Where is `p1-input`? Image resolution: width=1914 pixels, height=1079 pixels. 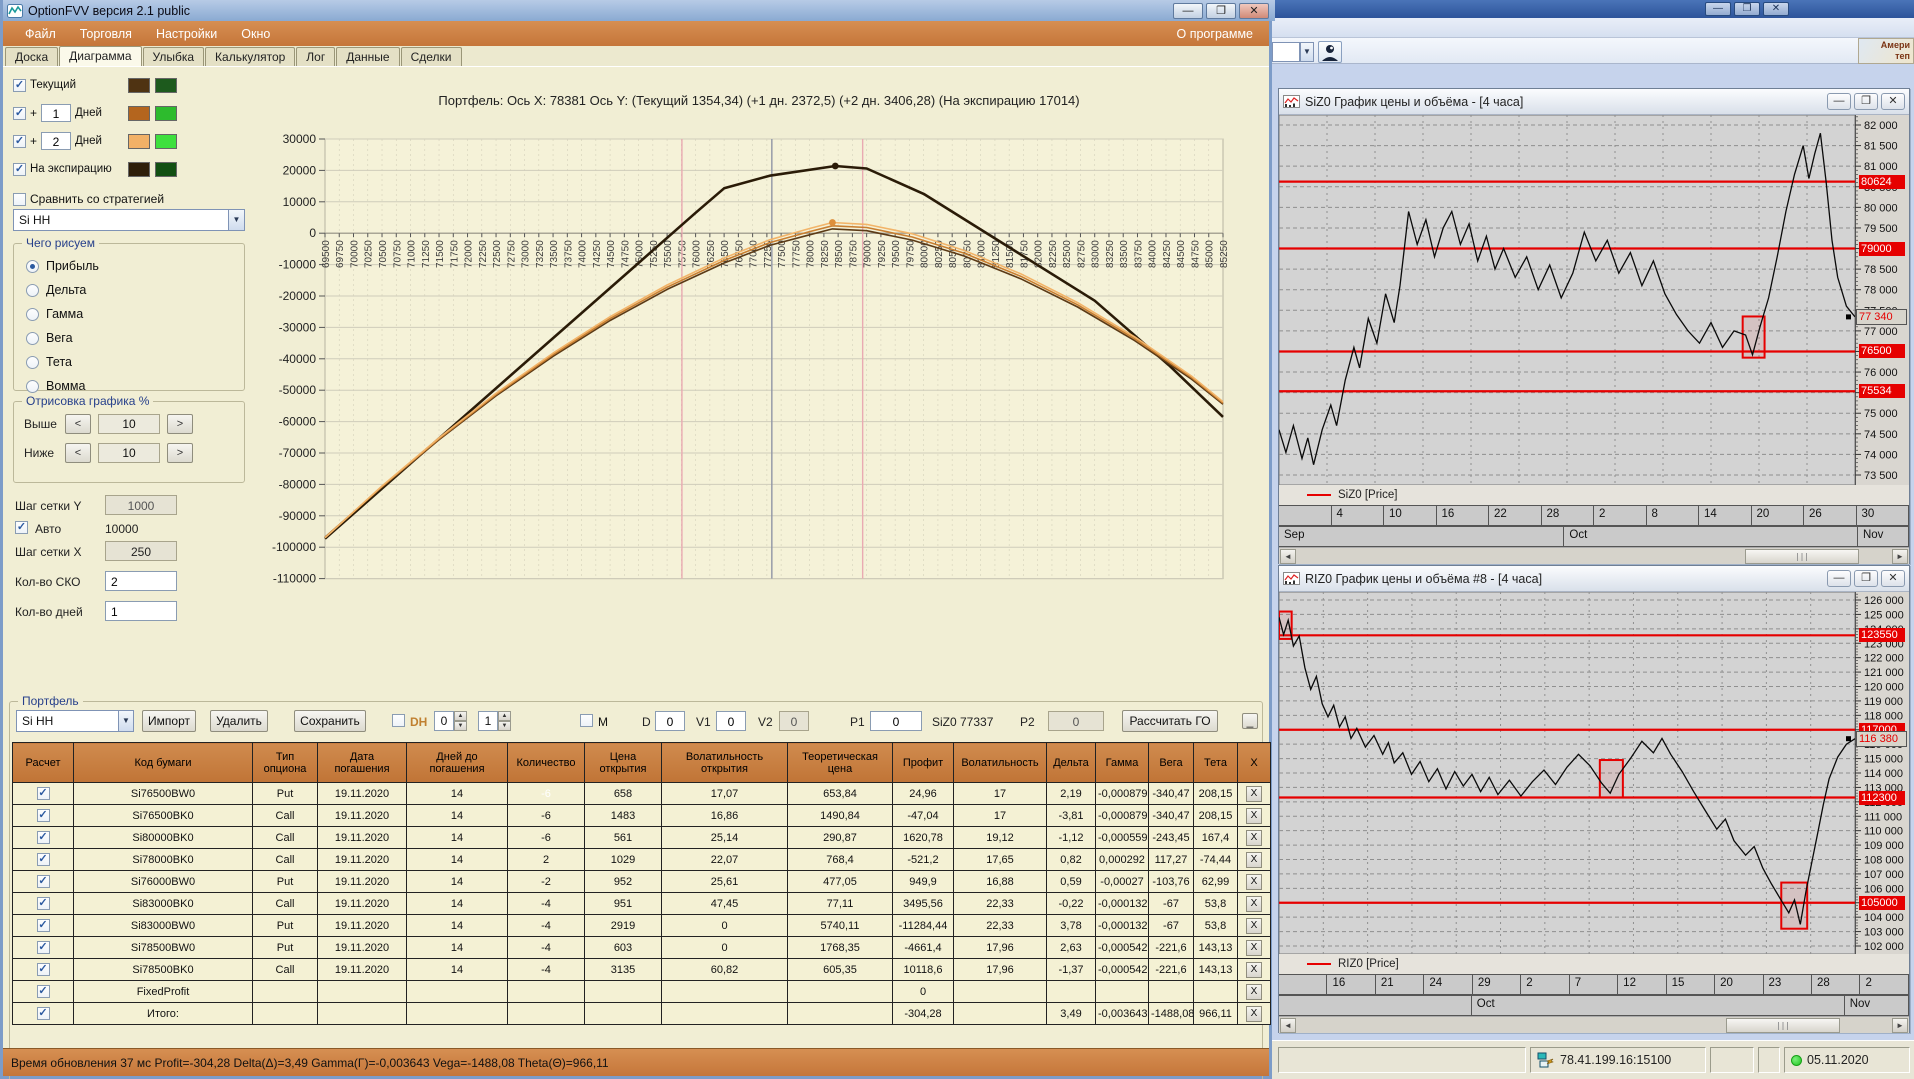 p1-input is located at coordinates (896, 721).